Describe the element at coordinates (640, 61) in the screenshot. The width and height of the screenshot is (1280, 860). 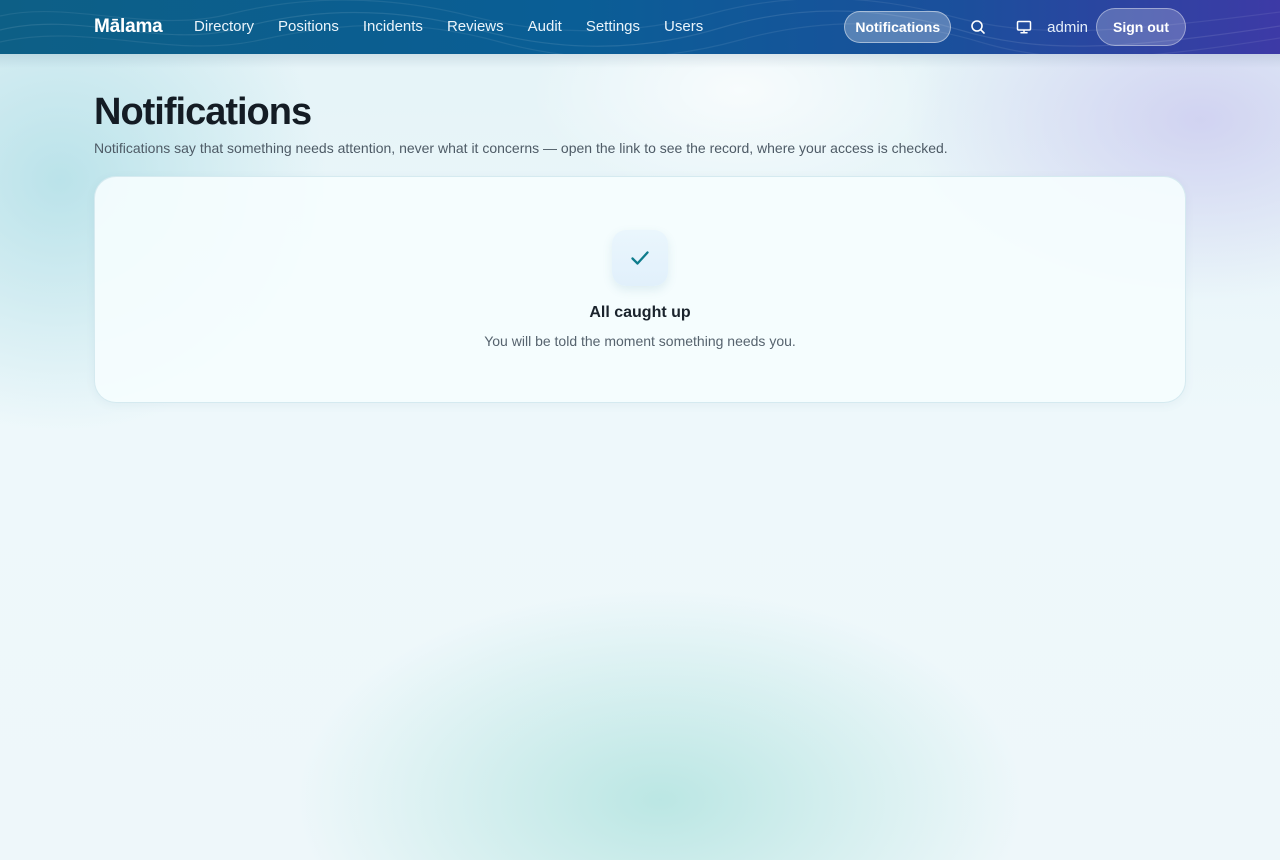
I see `header-shadow` at that location.